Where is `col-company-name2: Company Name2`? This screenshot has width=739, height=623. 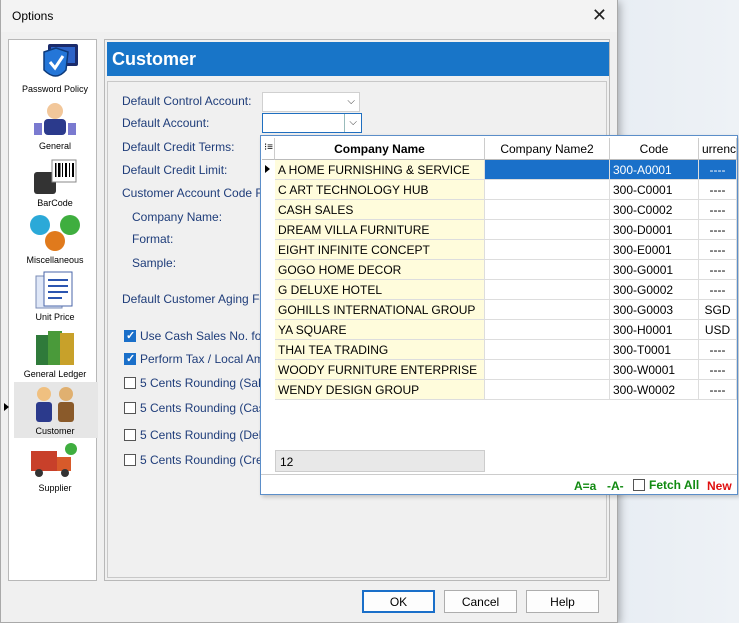 col-company-name2: Company Name2 is located at coordinates (547, 149).